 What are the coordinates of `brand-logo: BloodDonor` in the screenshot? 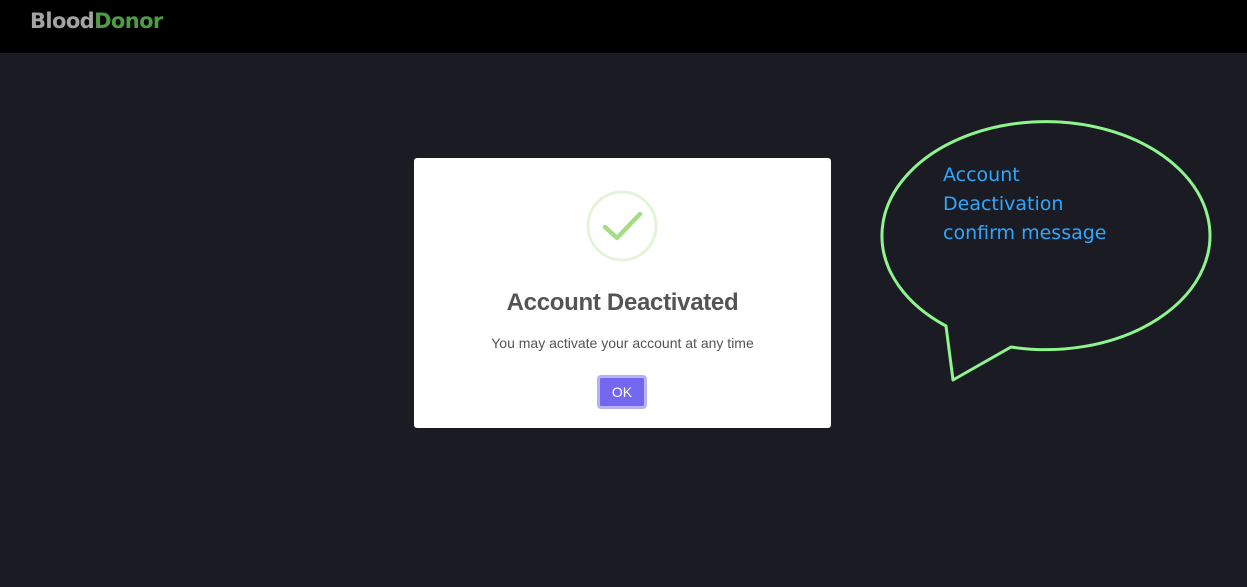 It's located at (96, 21).